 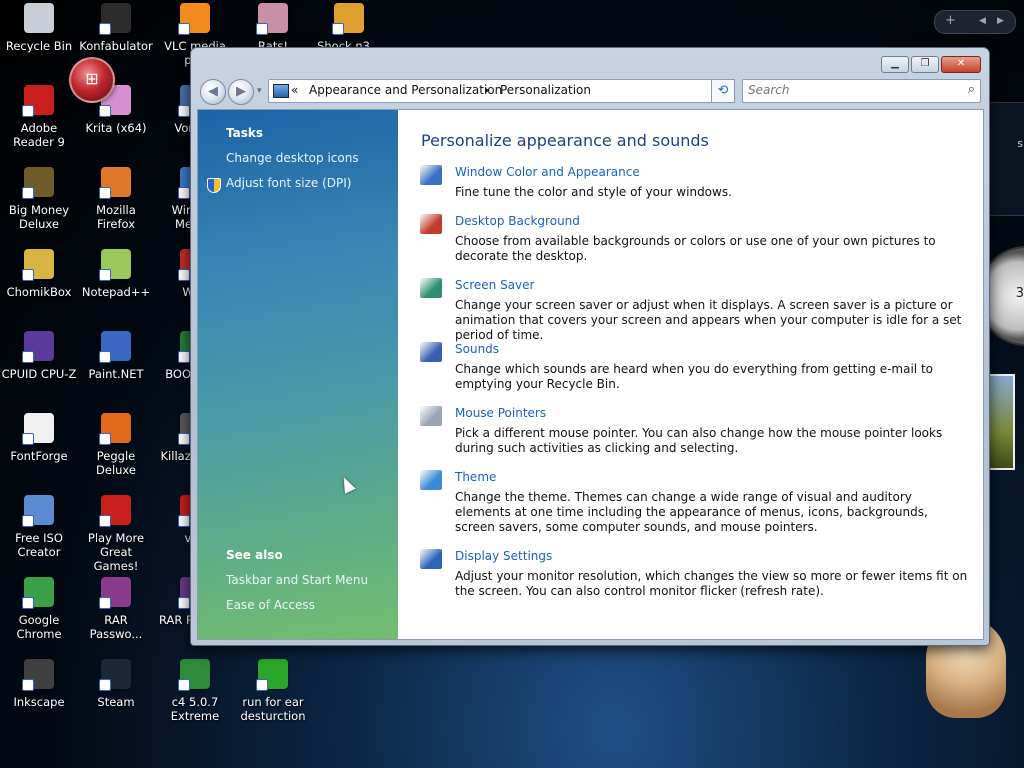 I want to click on search-input, so click(x=850, y=90).